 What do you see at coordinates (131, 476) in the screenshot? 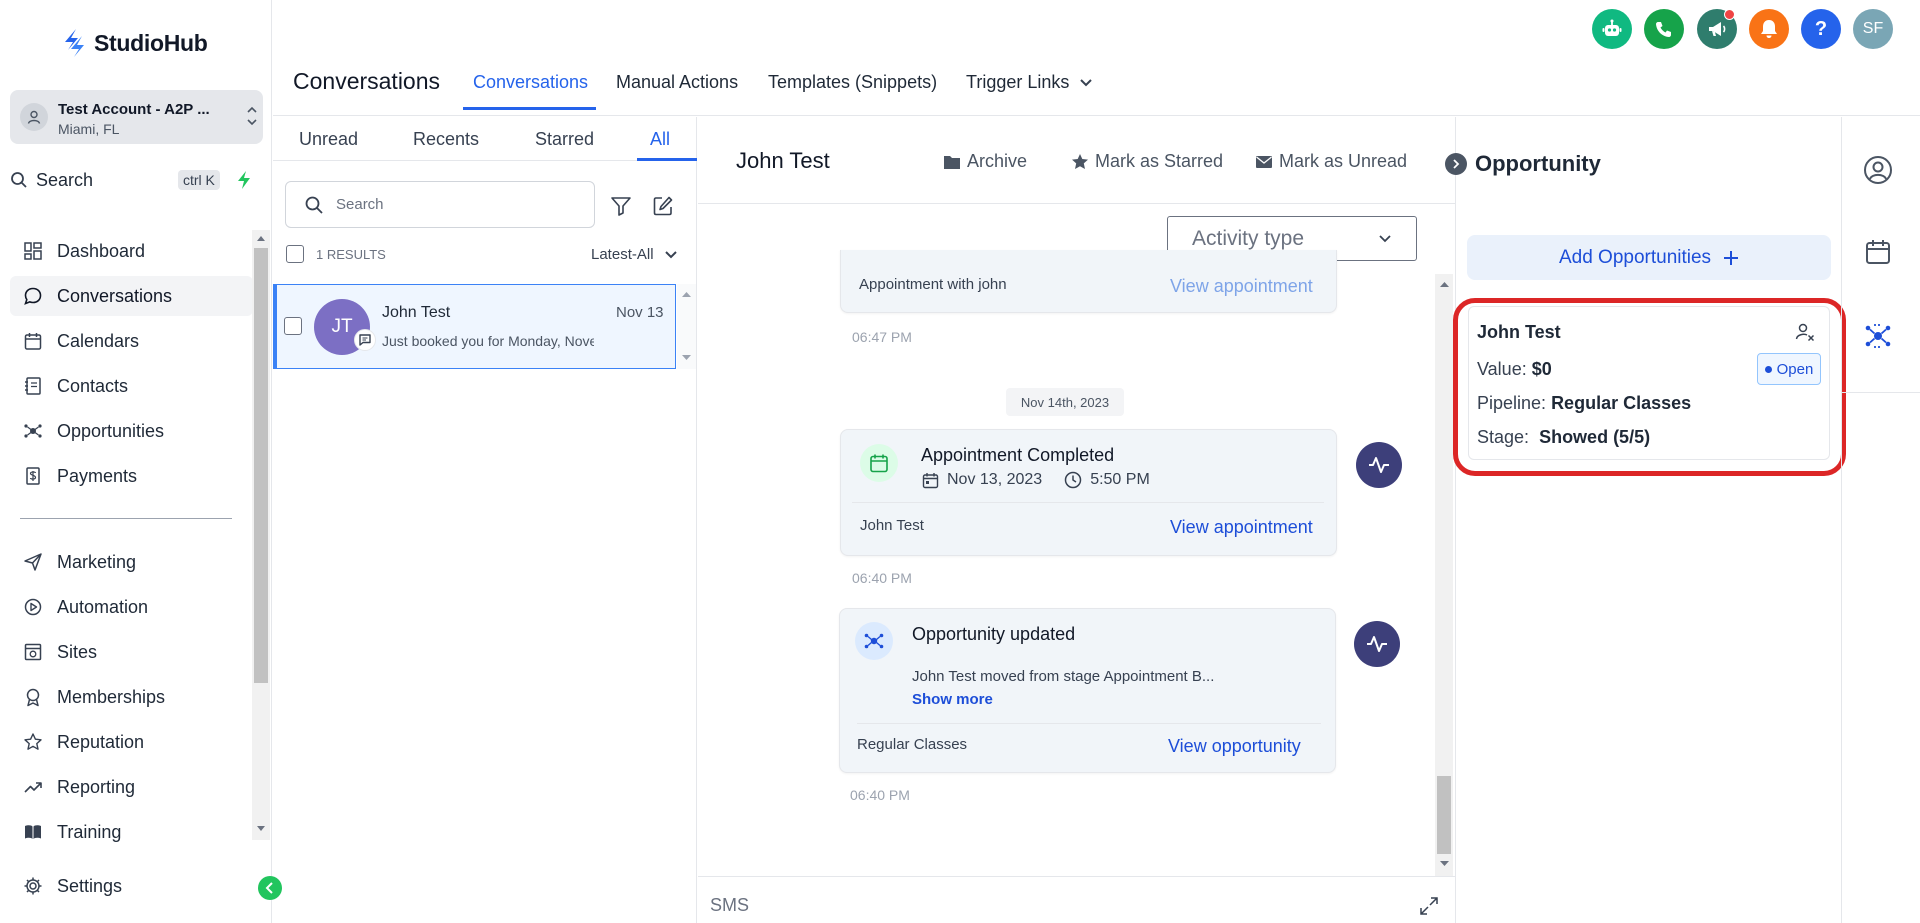
I see `sidebar-item-payments: Payments` at bounding box center [131, 476].